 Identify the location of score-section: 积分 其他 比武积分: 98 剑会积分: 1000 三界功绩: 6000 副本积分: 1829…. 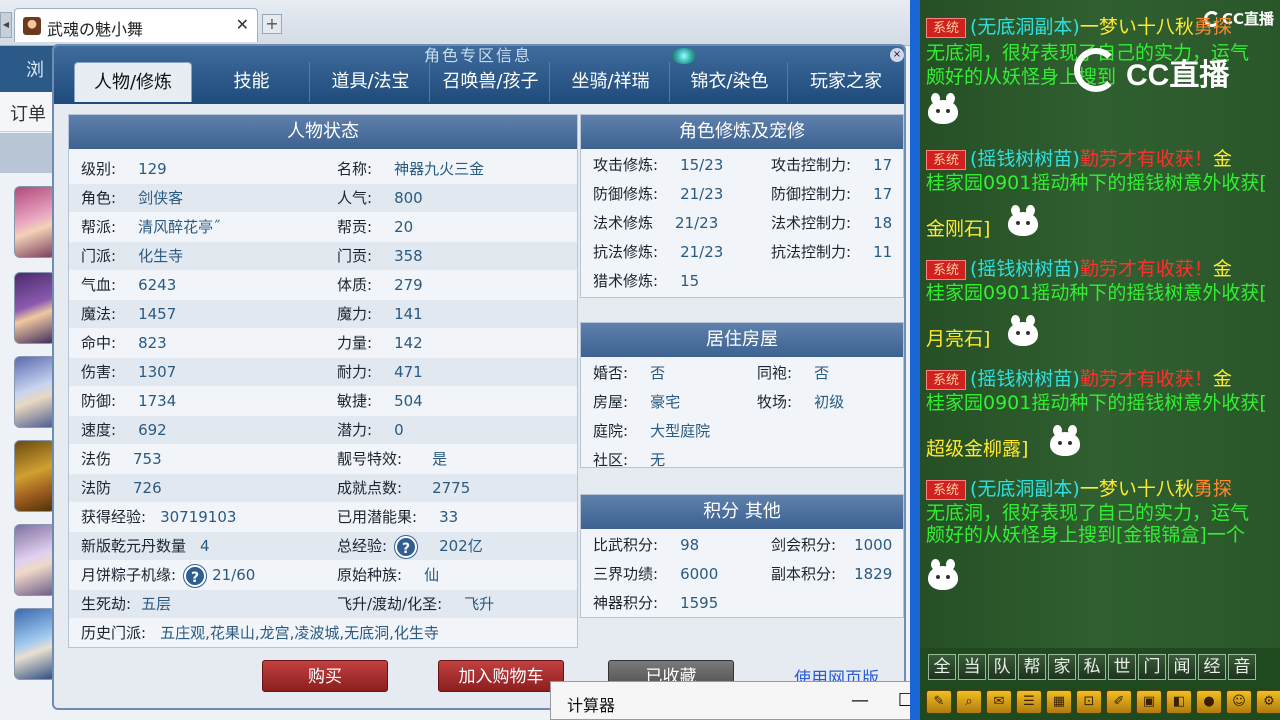
(742, 556).